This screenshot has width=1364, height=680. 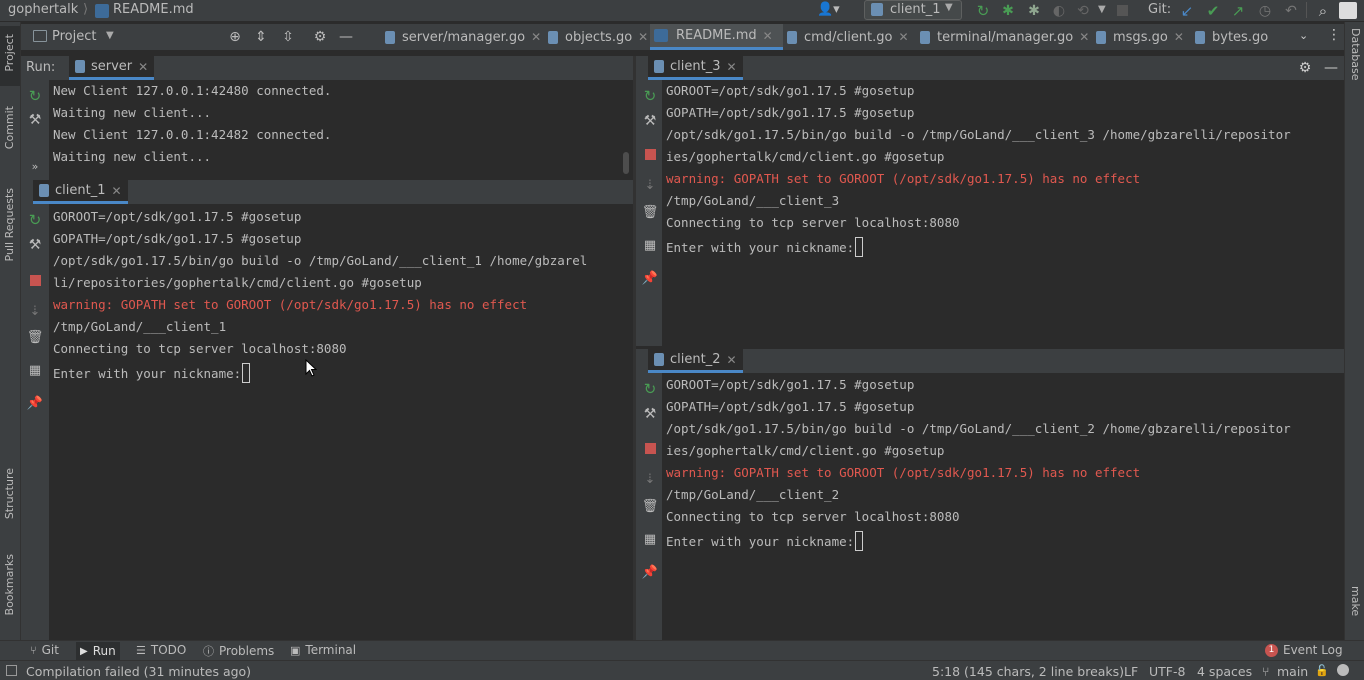 What do you see at coordinates (1213, 11) in the screenshot?
I see `git-commit-icon: ✔` at bounding box center [1213, 11].